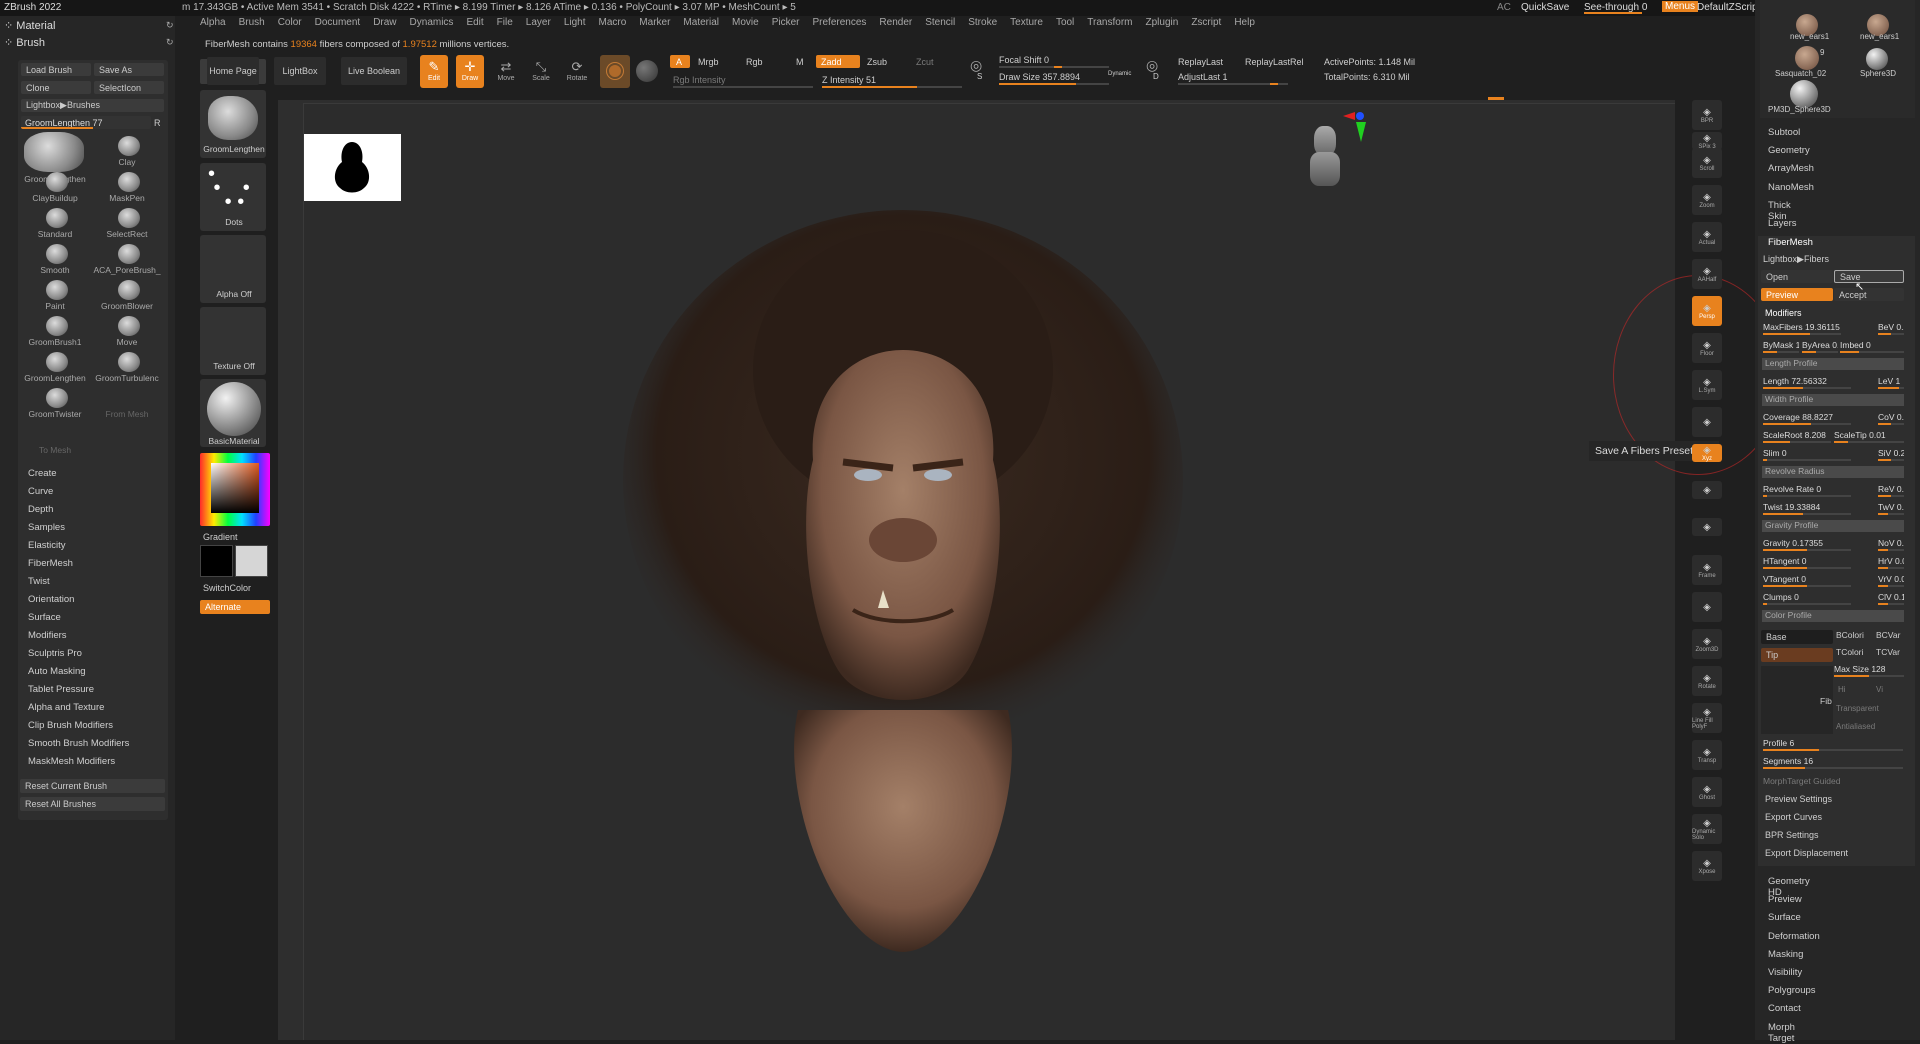 This screenshot has height=1044, width=1920. What do you see at coordinates (50, 563) in the screenshot?
I see `brush-submenu-fibermesh: FiberMesh` at bounding box center [50, 563].